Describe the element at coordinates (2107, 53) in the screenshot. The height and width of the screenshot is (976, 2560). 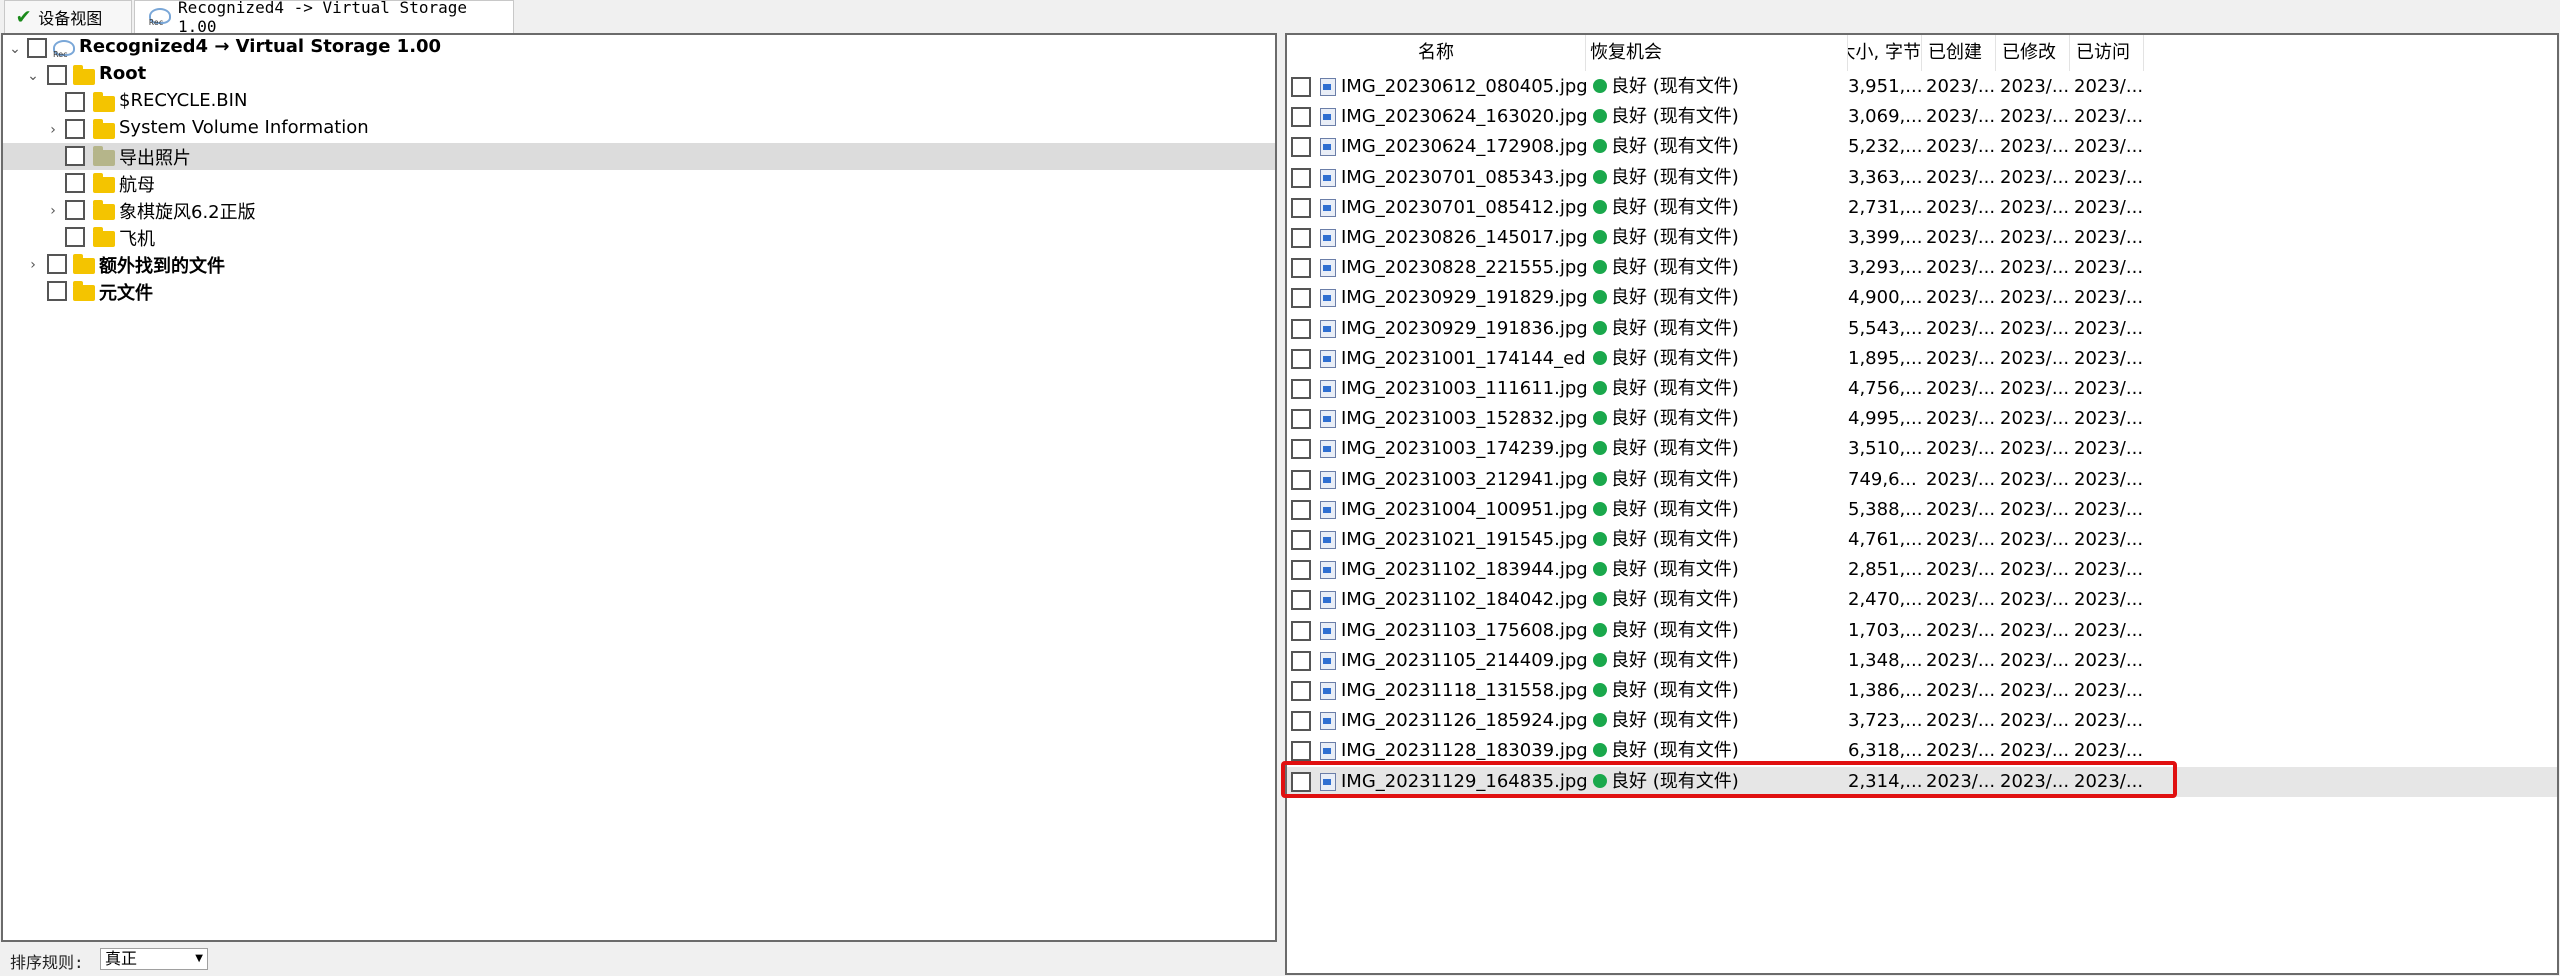
I see `column-header-accessed: 已访问` at that location.